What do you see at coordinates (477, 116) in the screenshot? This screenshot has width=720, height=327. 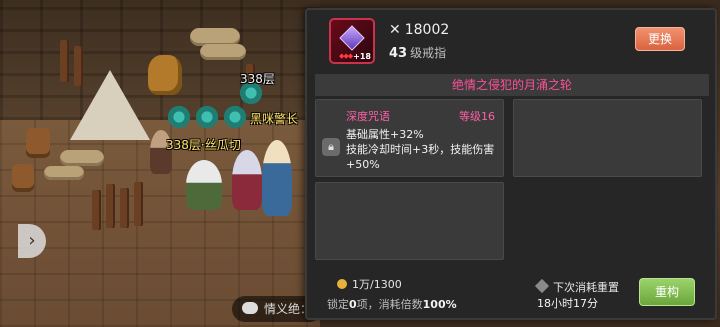 I see `affix-level: 等级16` at bounding box center [477, 116].